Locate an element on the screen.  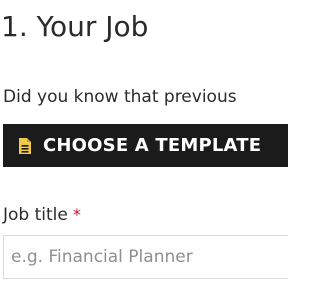
required-asterisk: * is located at coordinates (76, 214).